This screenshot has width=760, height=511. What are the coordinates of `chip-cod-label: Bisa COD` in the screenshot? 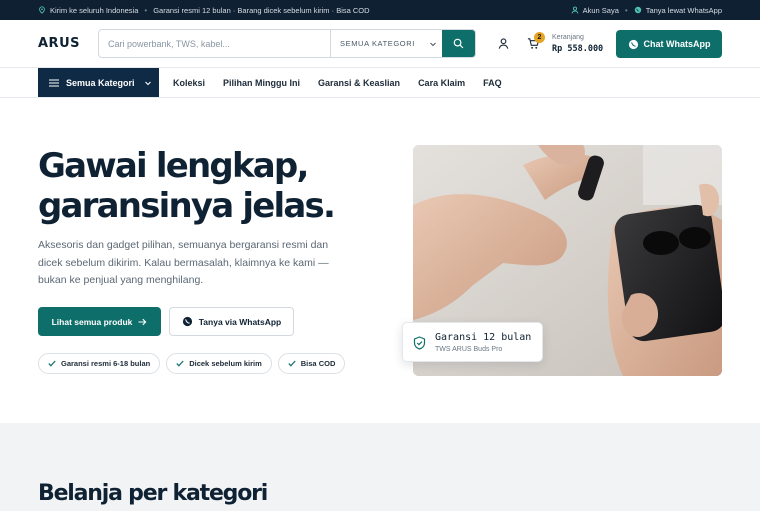 It's located at (318, 363).